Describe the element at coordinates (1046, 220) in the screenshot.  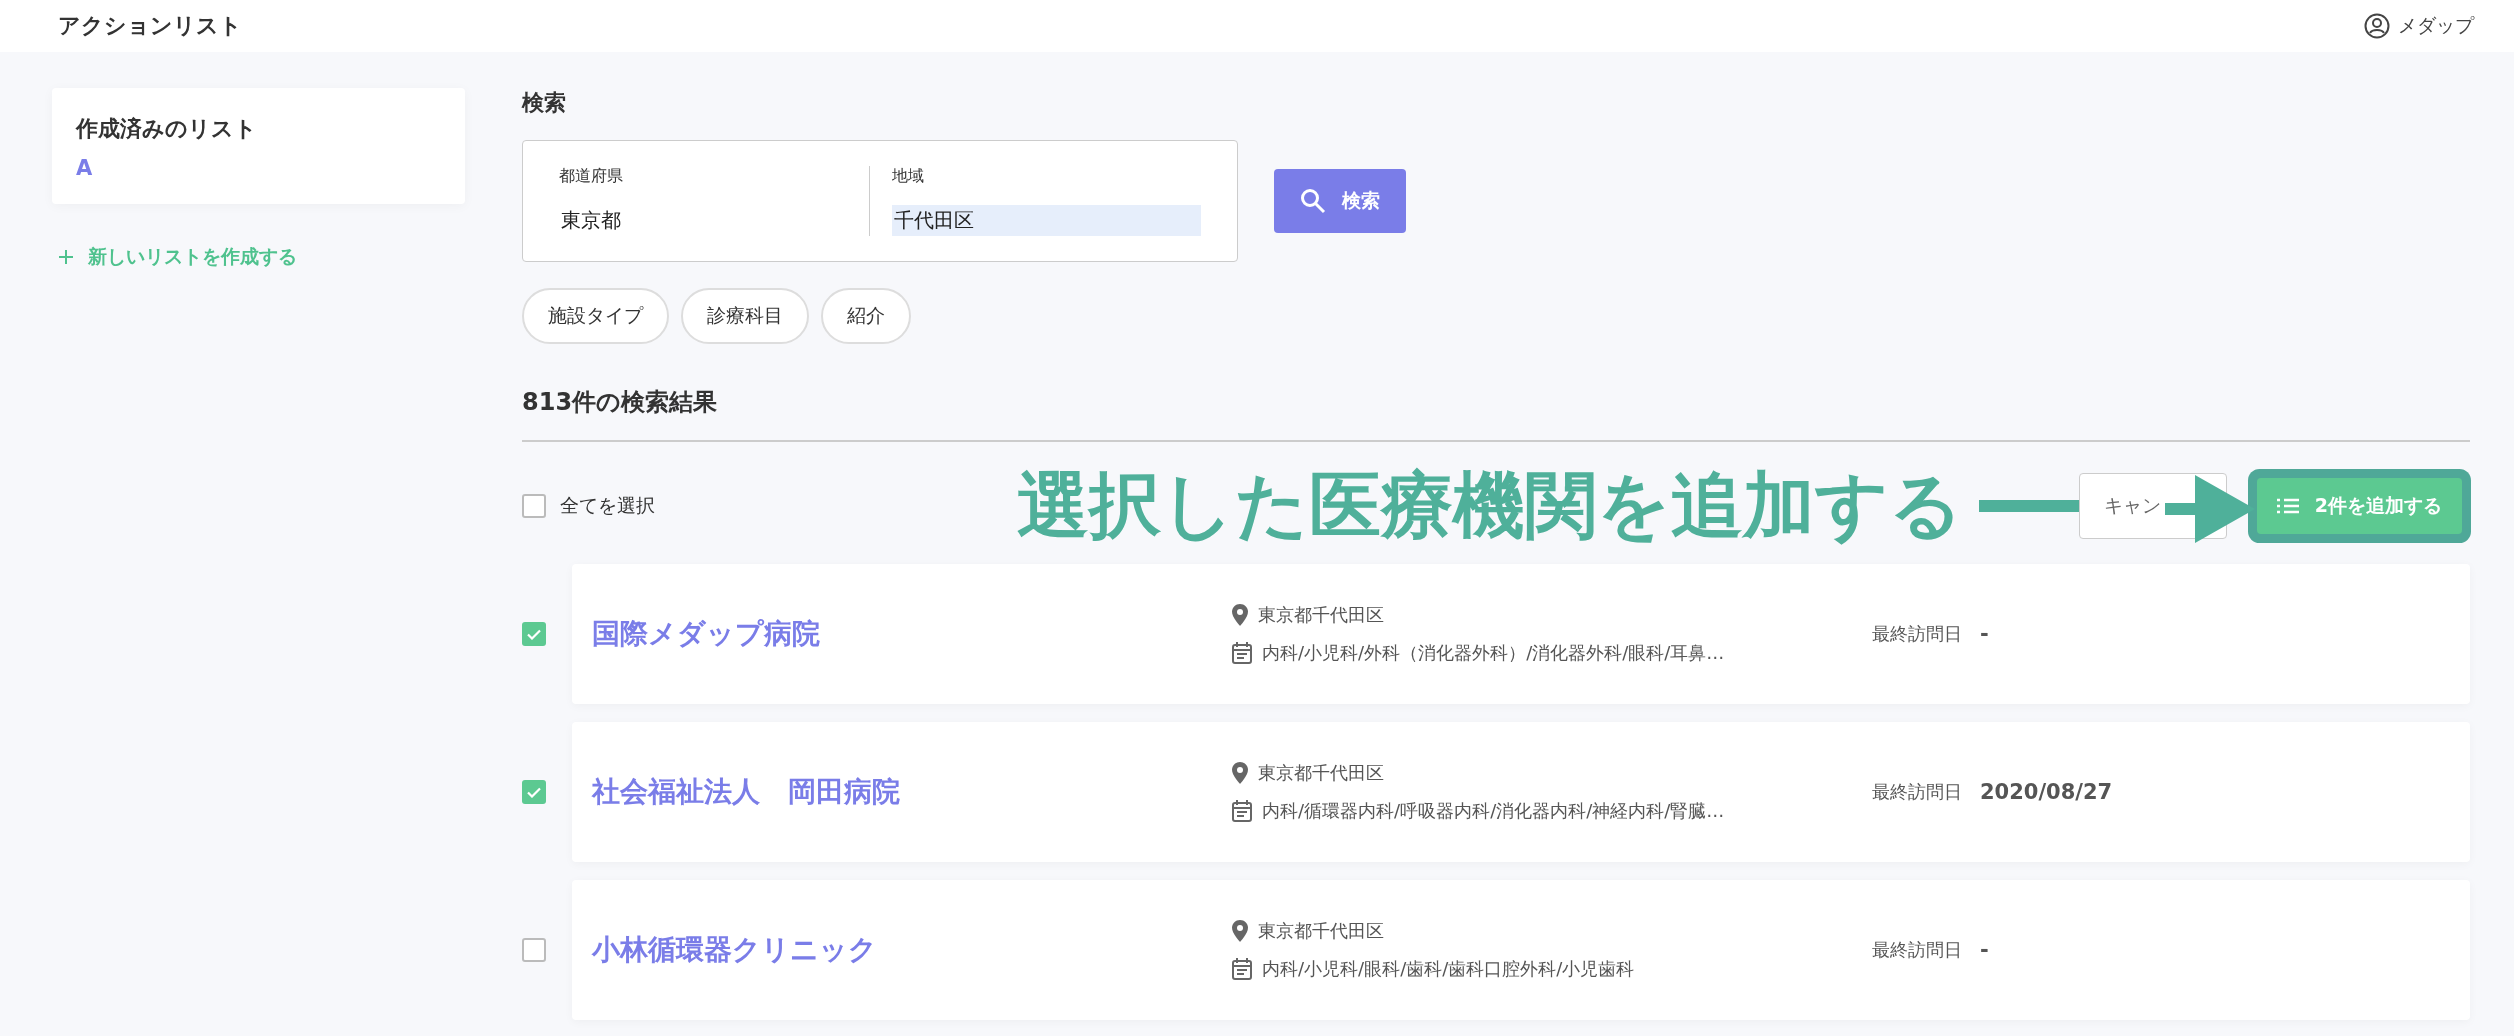
I see `field-value: 千代田区` at that location.